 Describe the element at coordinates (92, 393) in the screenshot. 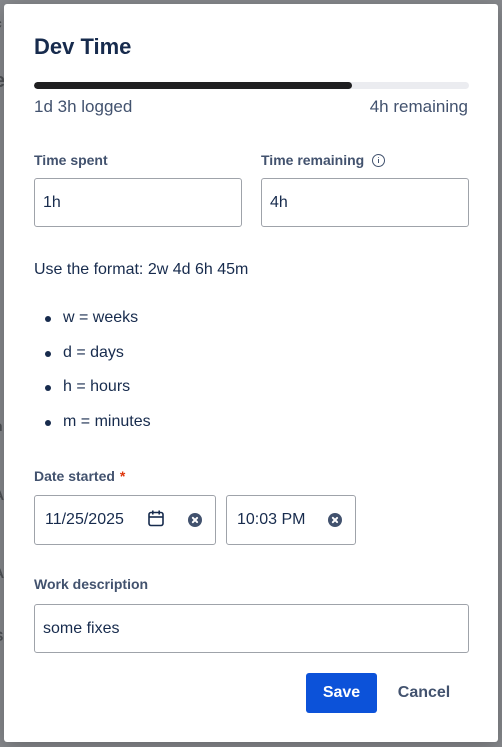

I see `list-item: h = hours` at that location.